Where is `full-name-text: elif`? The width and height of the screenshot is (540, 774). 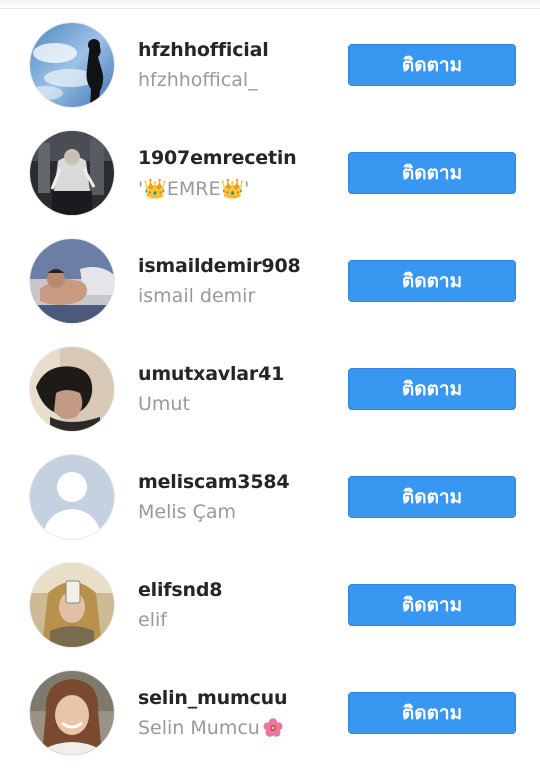
full-name-text: elif is located at coordinates (152, 620).